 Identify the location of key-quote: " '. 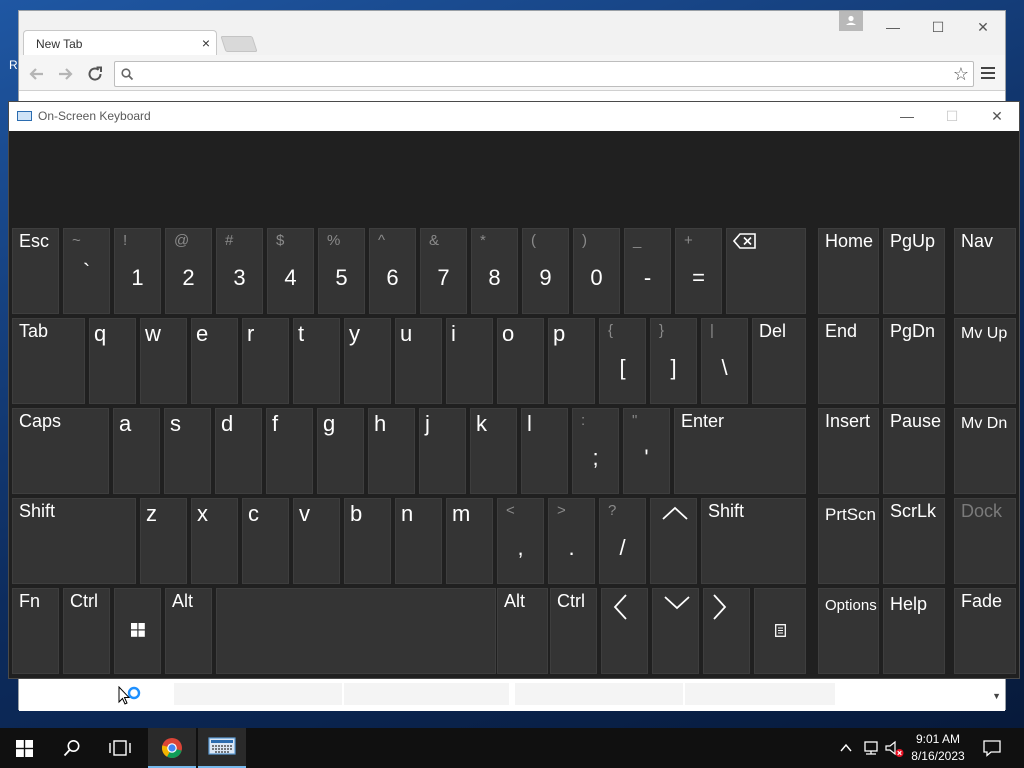
(646, 451).